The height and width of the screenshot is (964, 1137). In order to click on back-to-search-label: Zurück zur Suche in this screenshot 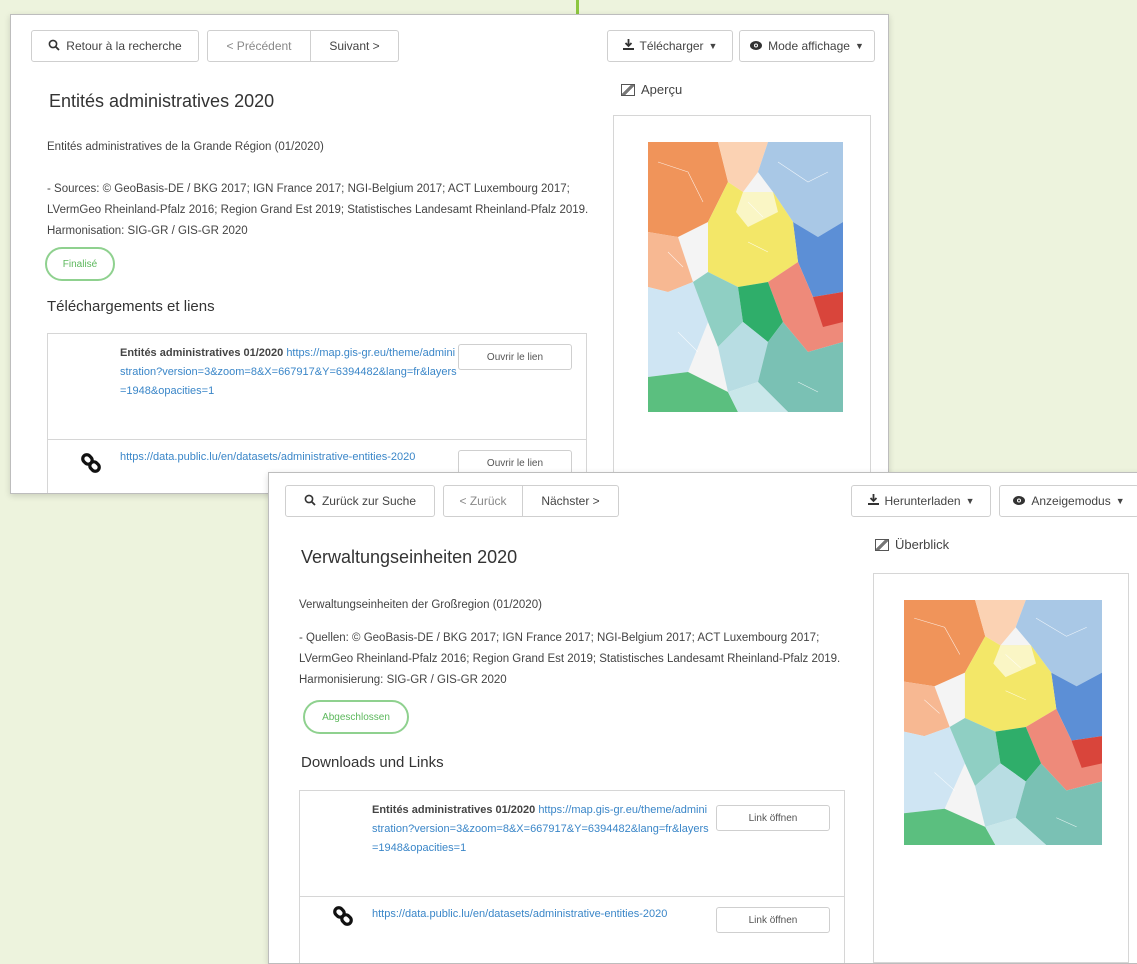, I will do `click(369, 501)`.